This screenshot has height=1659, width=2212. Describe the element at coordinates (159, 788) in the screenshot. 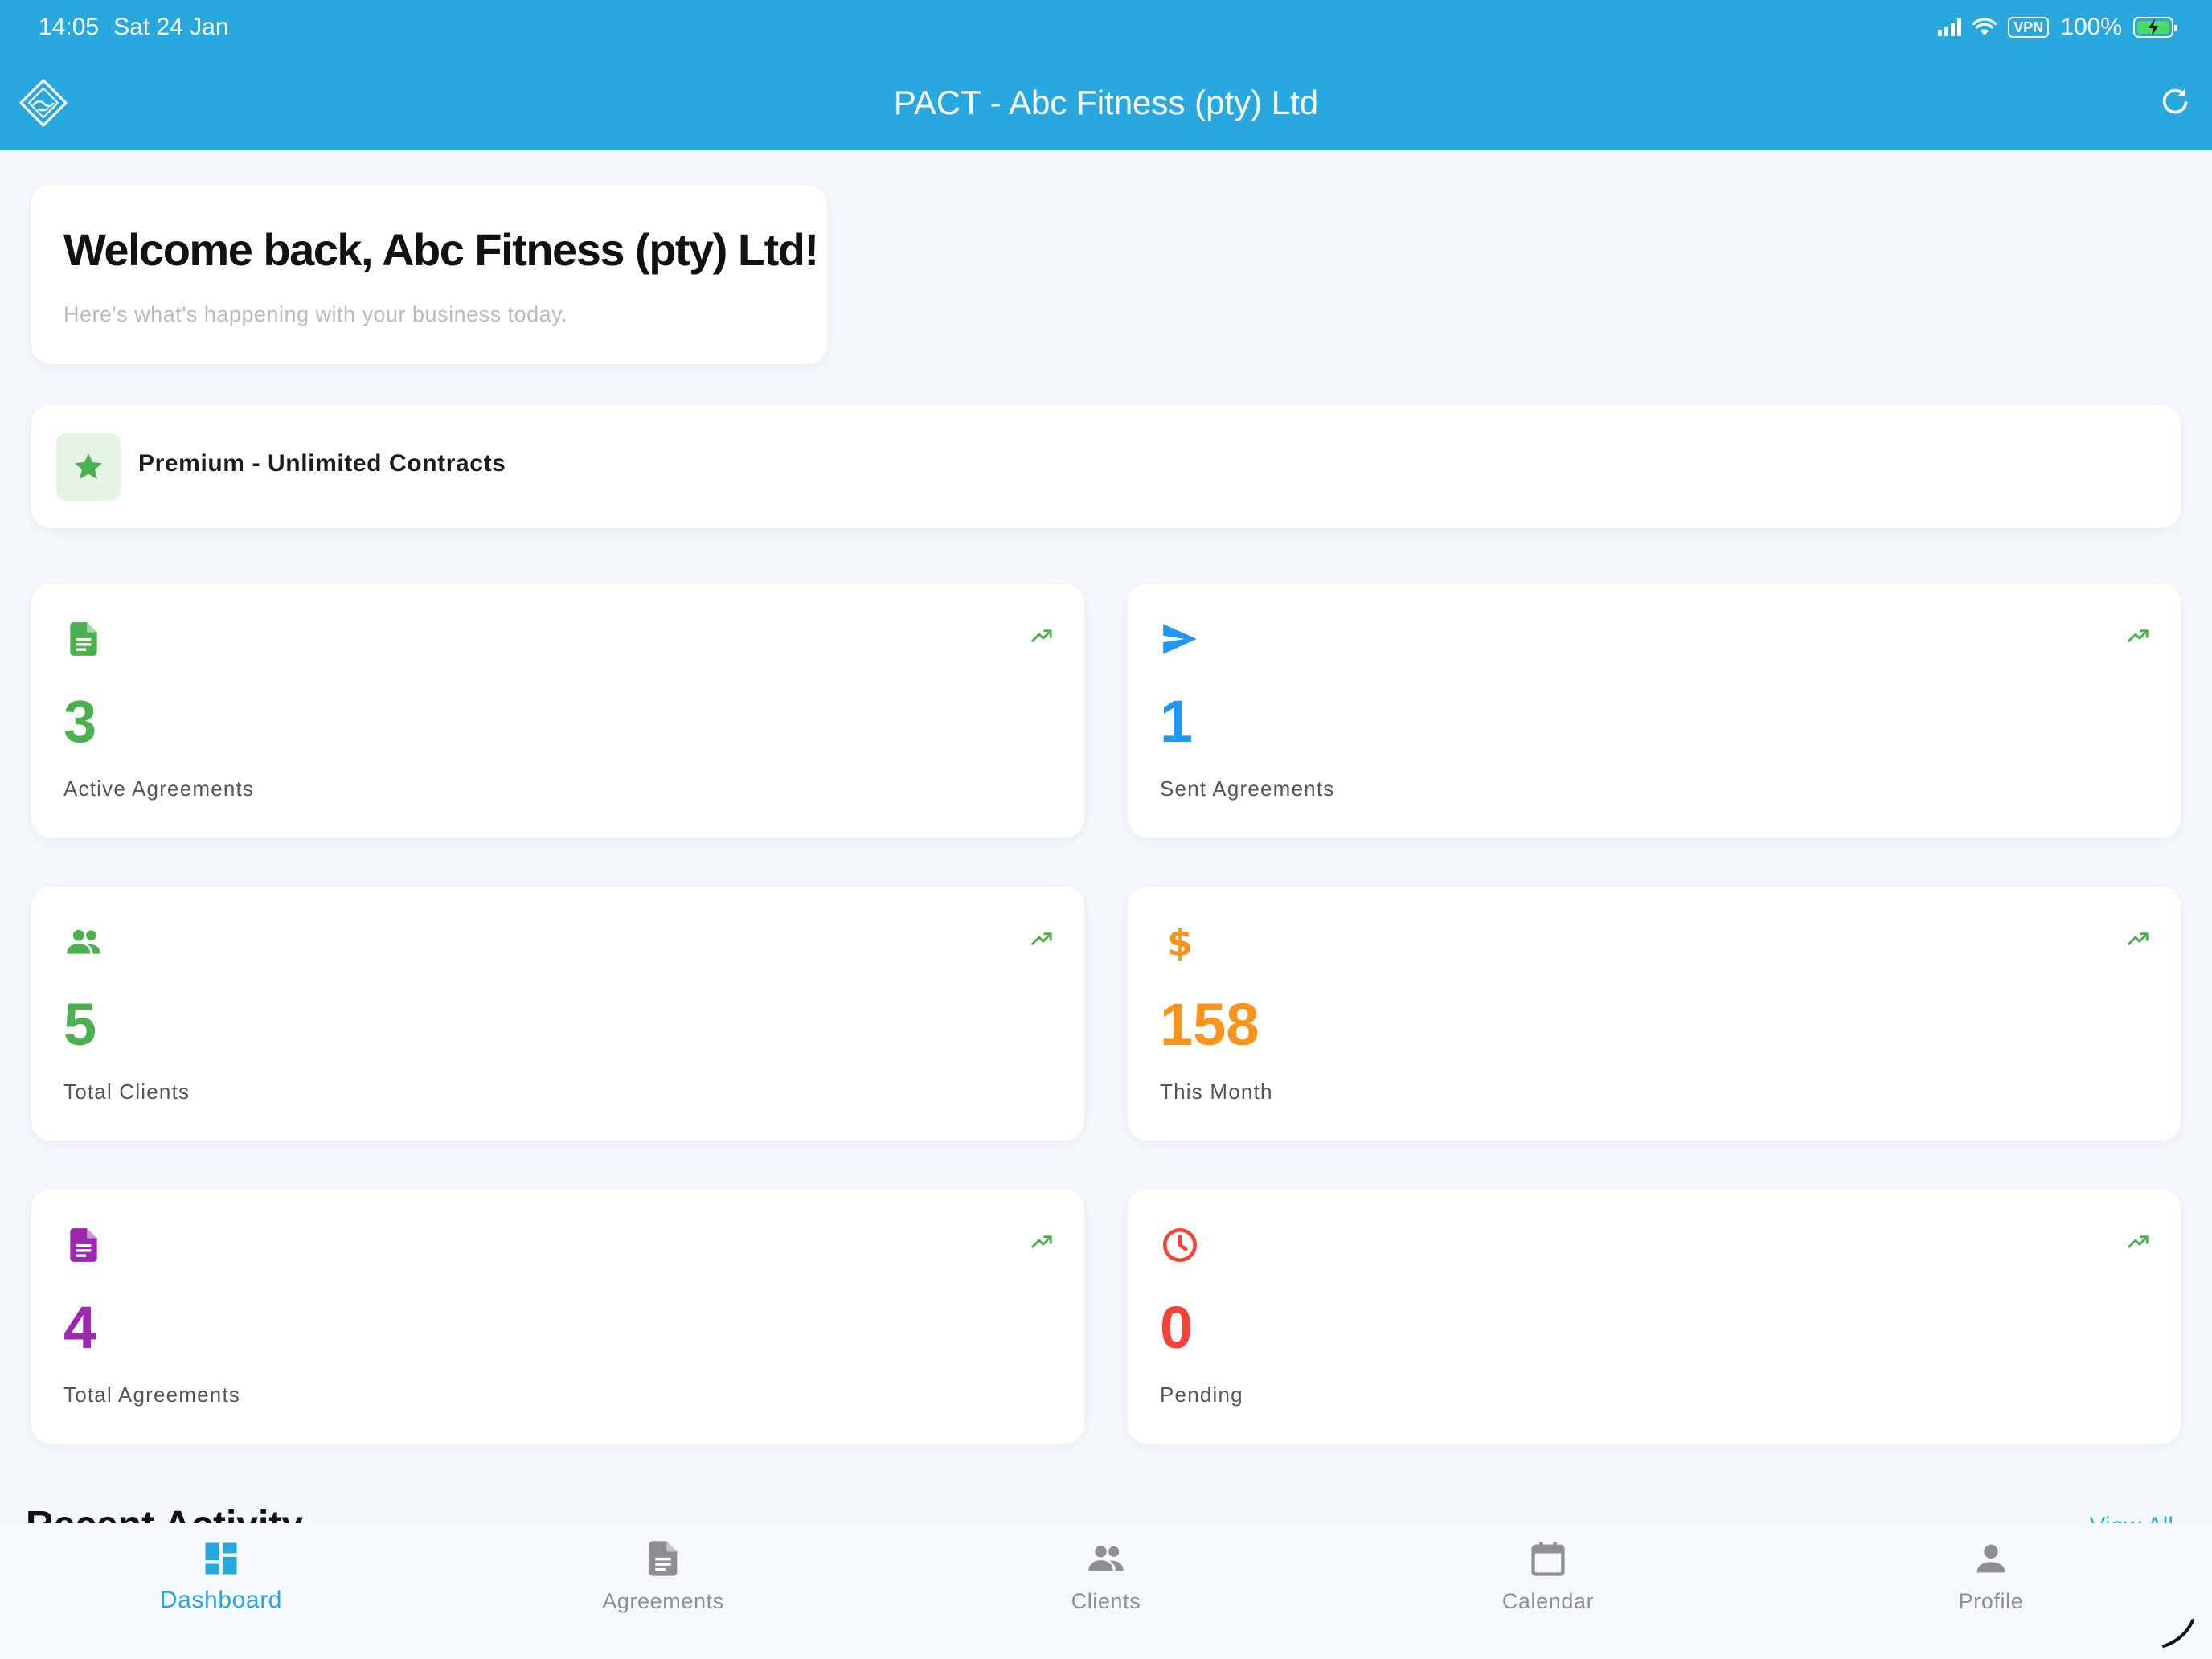

I see `stat-label: Active Agreements` at that location.